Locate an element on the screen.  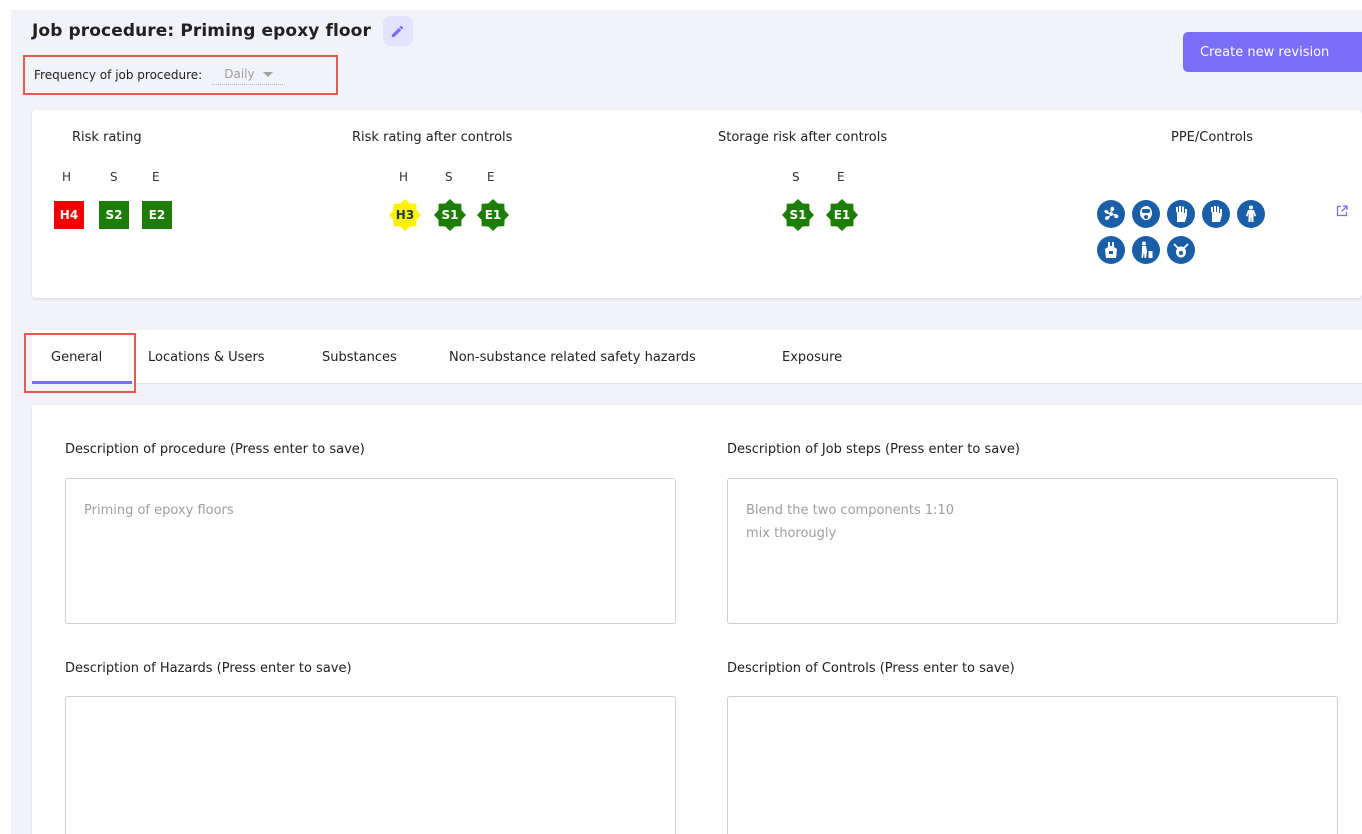
left-strip is located at coordinates (5, 417).